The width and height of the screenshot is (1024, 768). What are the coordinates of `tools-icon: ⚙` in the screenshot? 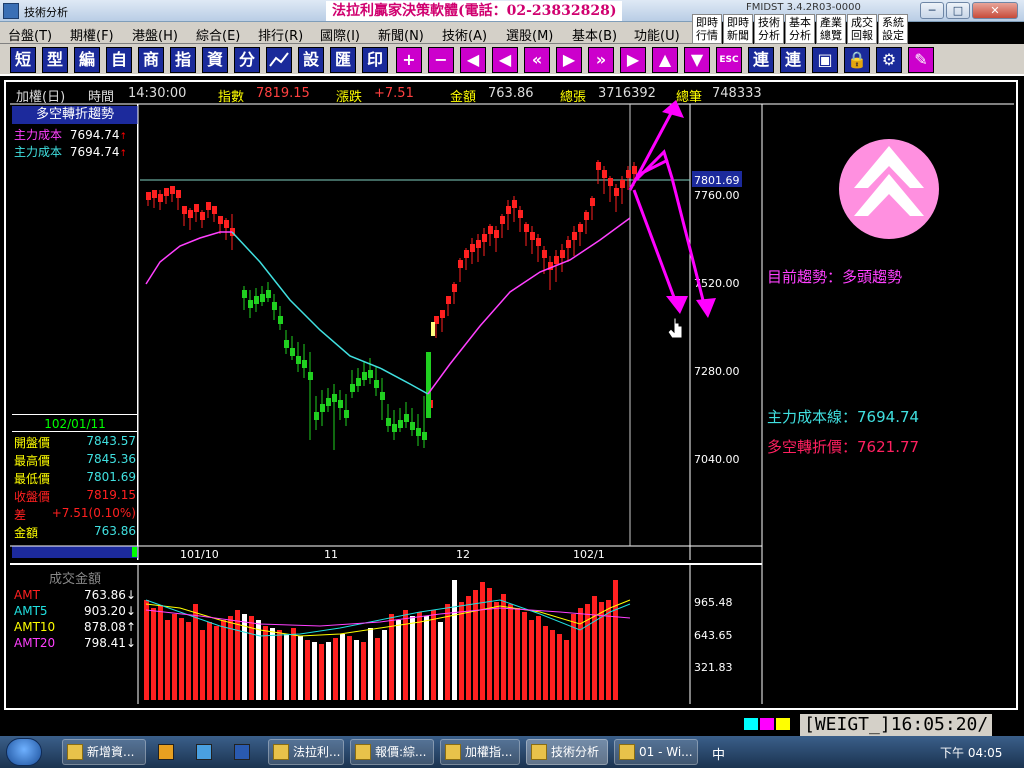 It's located at (889, 60).